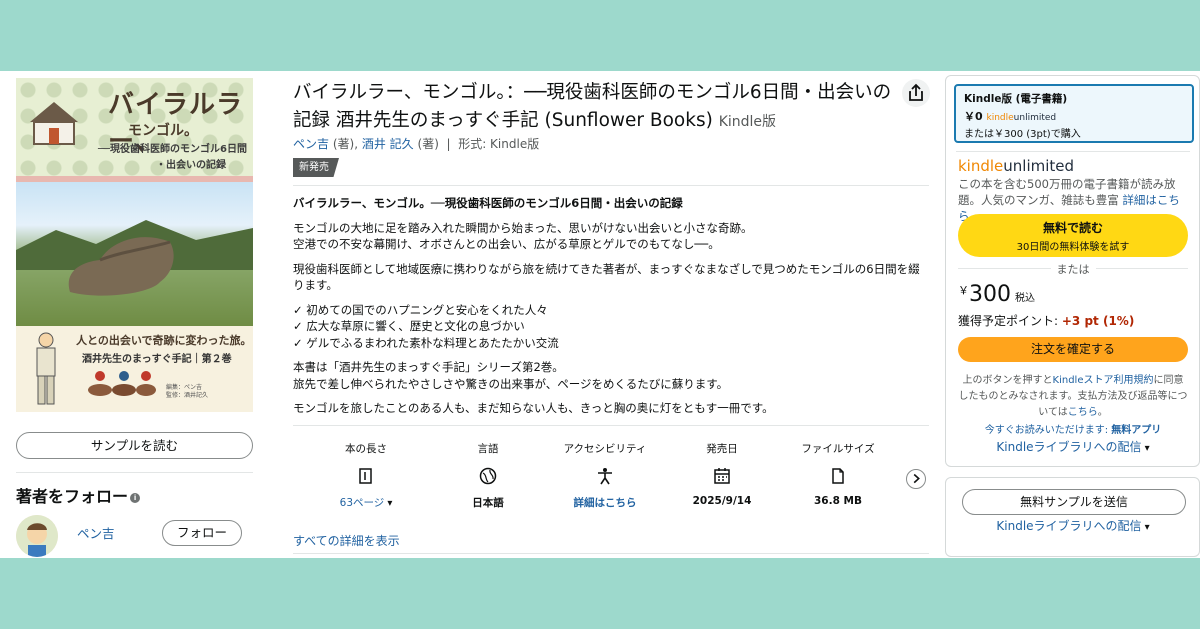 Image resolution: width=1200 pixels, height=629 pixels. I want to click on author-name-link: ペン吉, so click(96, 532).